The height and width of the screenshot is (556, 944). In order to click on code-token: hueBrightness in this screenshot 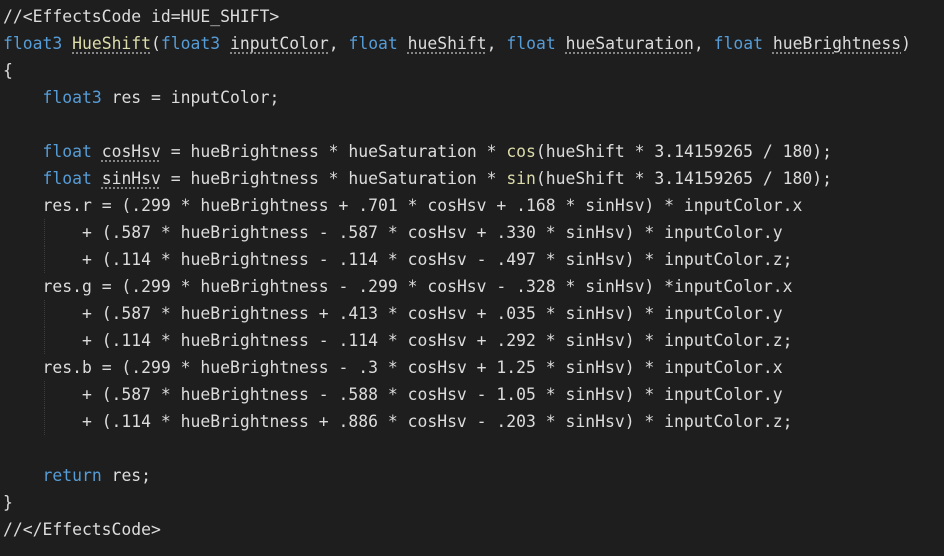, I will do `click(837, 43)`.